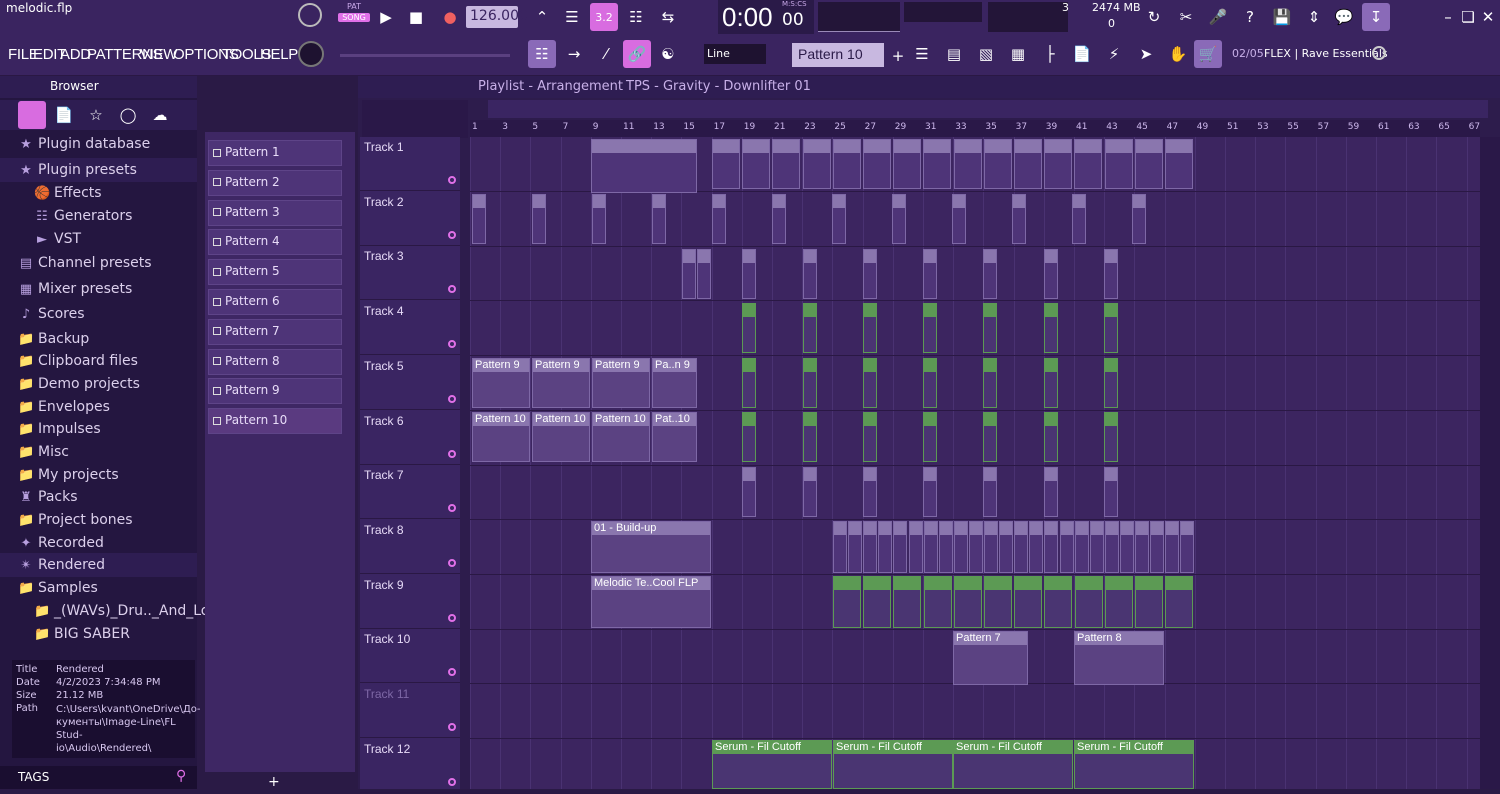 The height and width of the screenshot is (794, 1500). Describe the element at coordinates (1448, 17) in the screenshot. I see `minimize-icon: –` at that location.